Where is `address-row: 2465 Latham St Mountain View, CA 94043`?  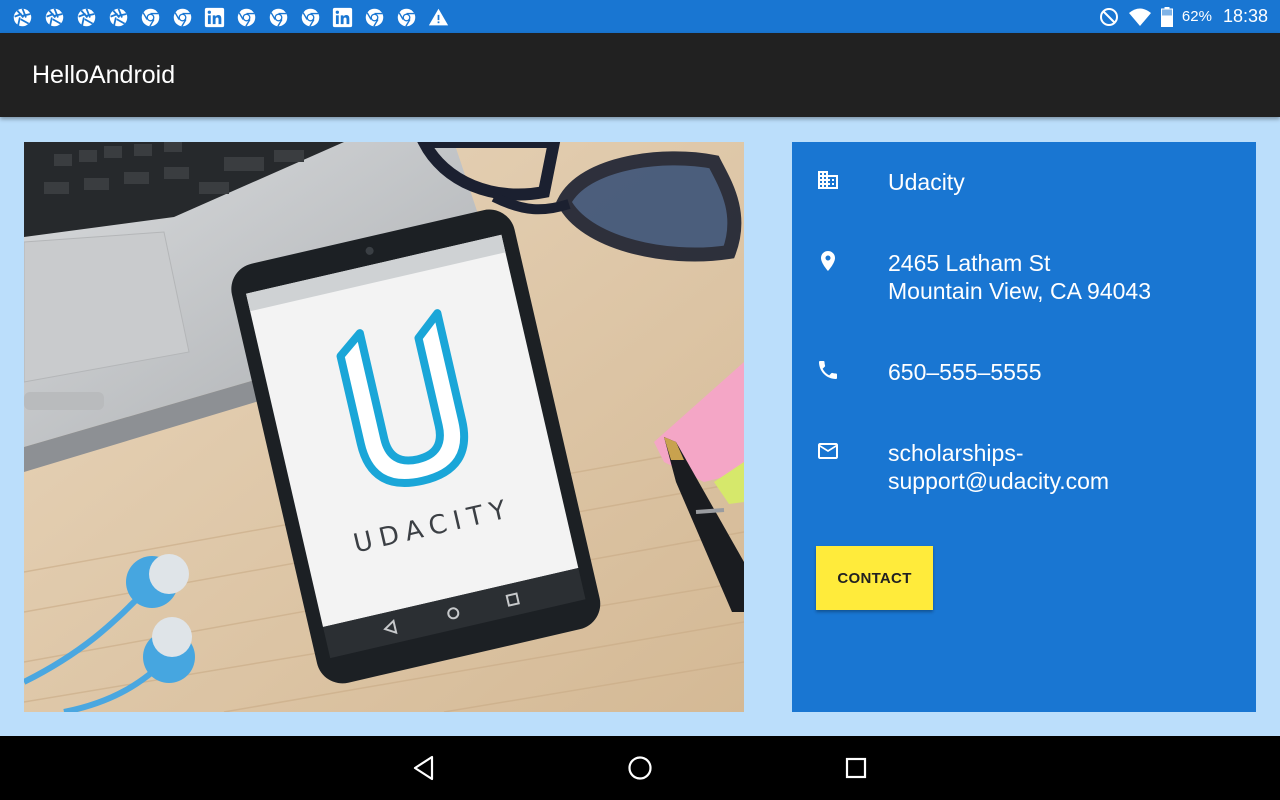 address-row: 2465 Latham St Mountain View, CA 94043 is located at coordinates (983, 276).